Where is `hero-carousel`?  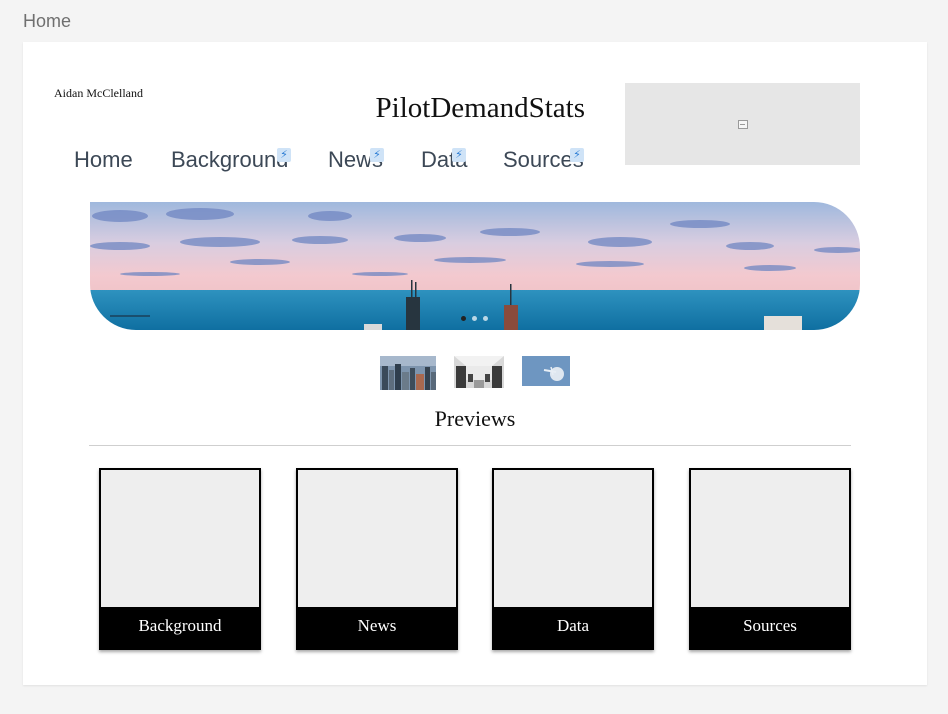
hero-carousel is located at coordinates (475, 266).